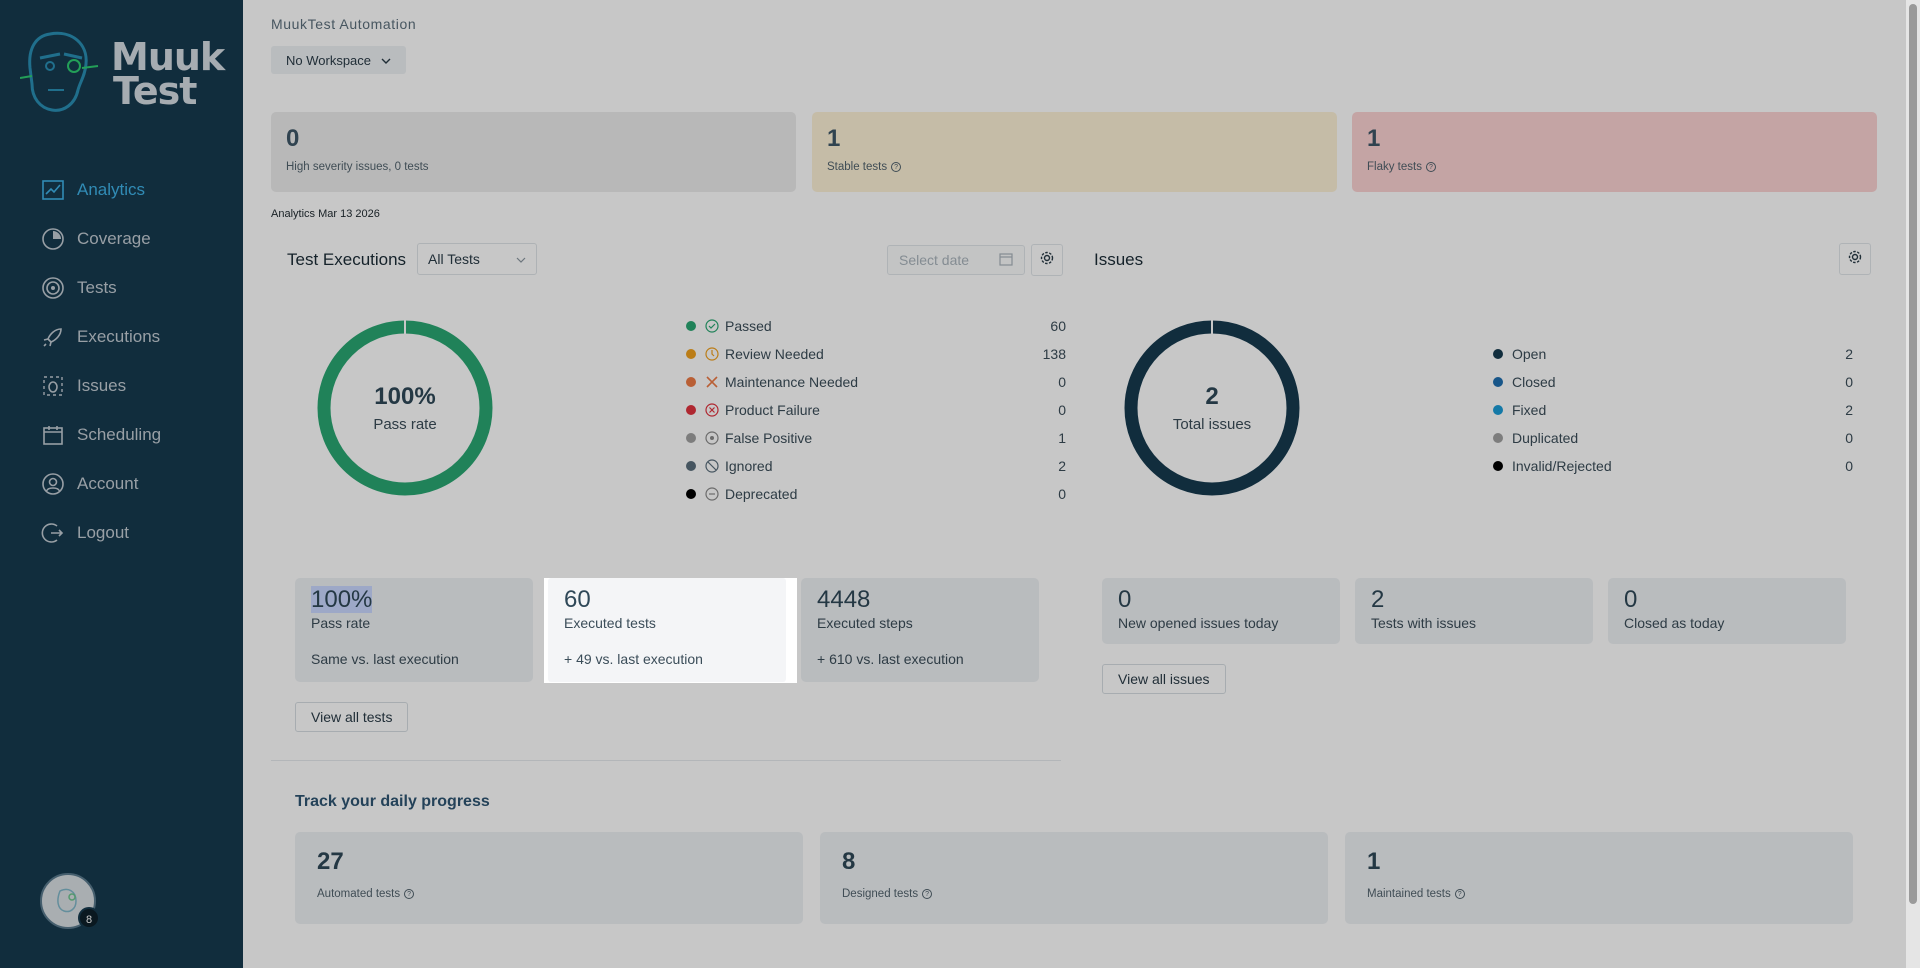 The width and height of the screenshot is (1920, 968). I want to click on tools-icon, so click(712, 382).